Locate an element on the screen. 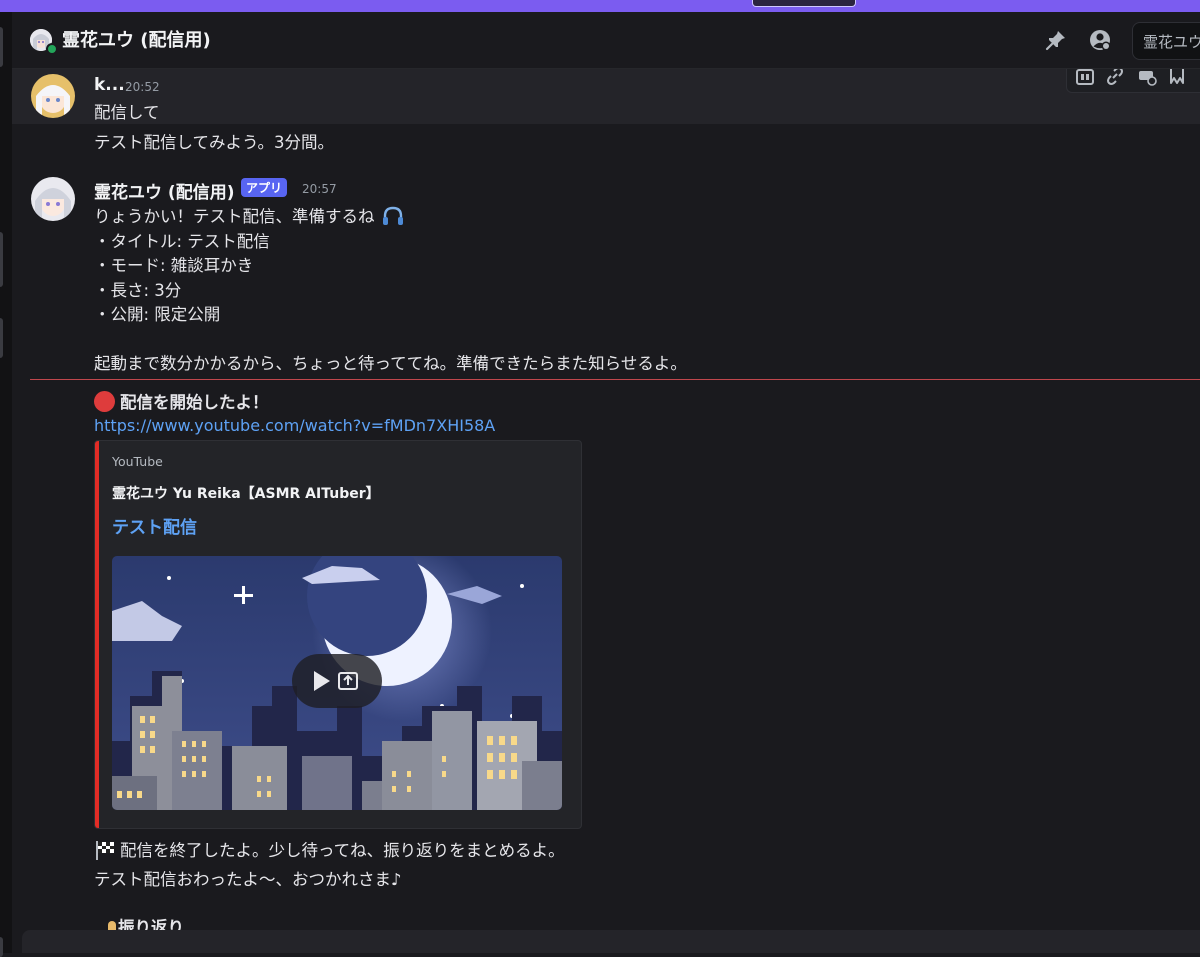 The width and height of the screenshot is (1200, 957). message-text: ・公開: 限定公開 is located at coordinates (157, 314).